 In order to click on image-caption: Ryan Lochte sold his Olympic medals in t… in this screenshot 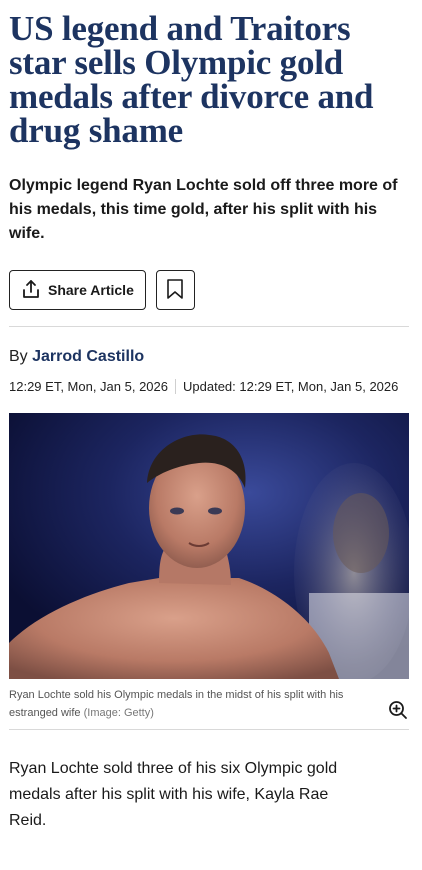, I will do `click(194, 704)`.